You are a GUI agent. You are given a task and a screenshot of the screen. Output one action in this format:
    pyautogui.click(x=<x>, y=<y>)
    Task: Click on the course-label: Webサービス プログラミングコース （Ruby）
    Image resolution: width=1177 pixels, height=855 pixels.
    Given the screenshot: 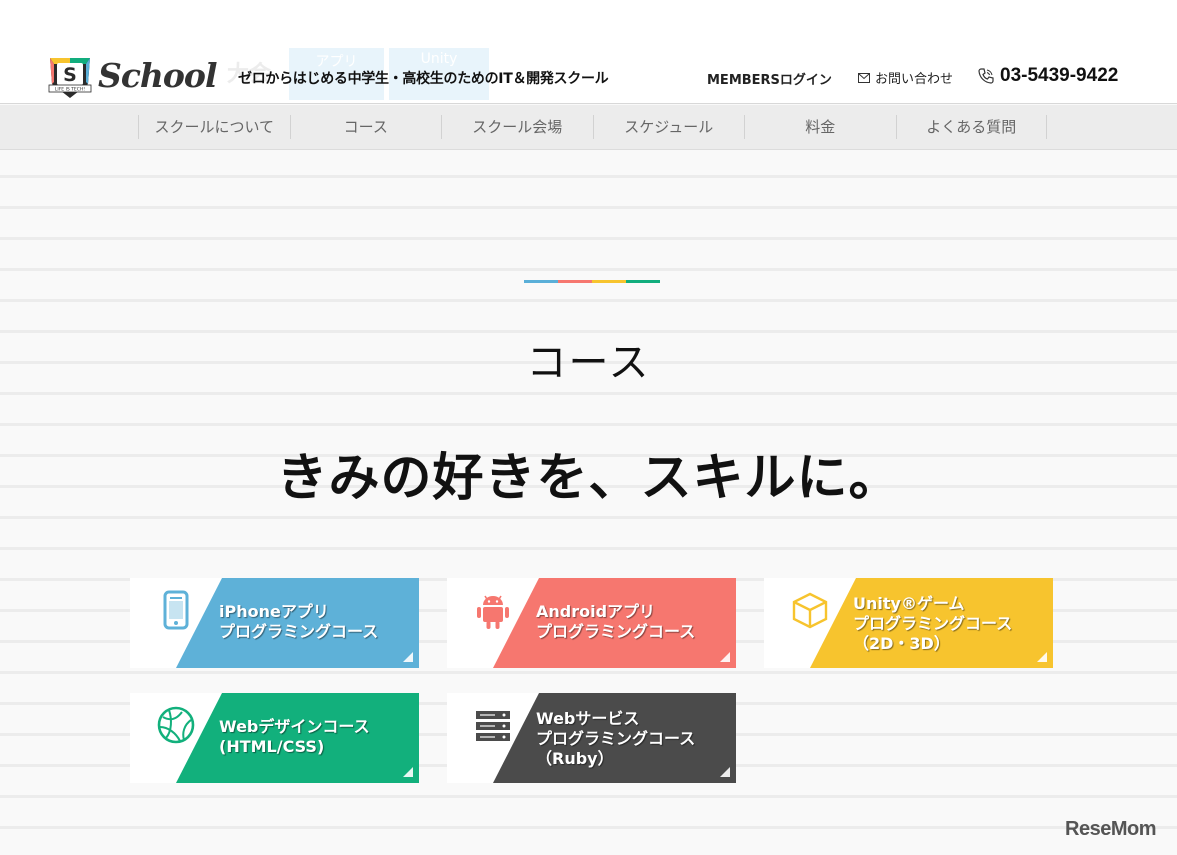 What is the action you would take?
    pyautogui.click(x=615, y=739)
    